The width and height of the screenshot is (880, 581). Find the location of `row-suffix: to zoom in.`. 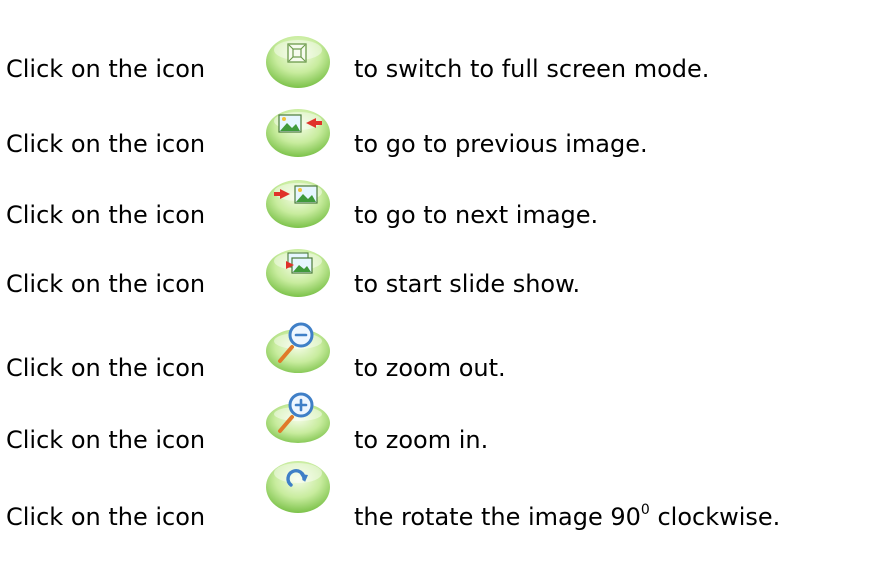

row-suffix: to zoom in. is located at coordinates (421, 440).